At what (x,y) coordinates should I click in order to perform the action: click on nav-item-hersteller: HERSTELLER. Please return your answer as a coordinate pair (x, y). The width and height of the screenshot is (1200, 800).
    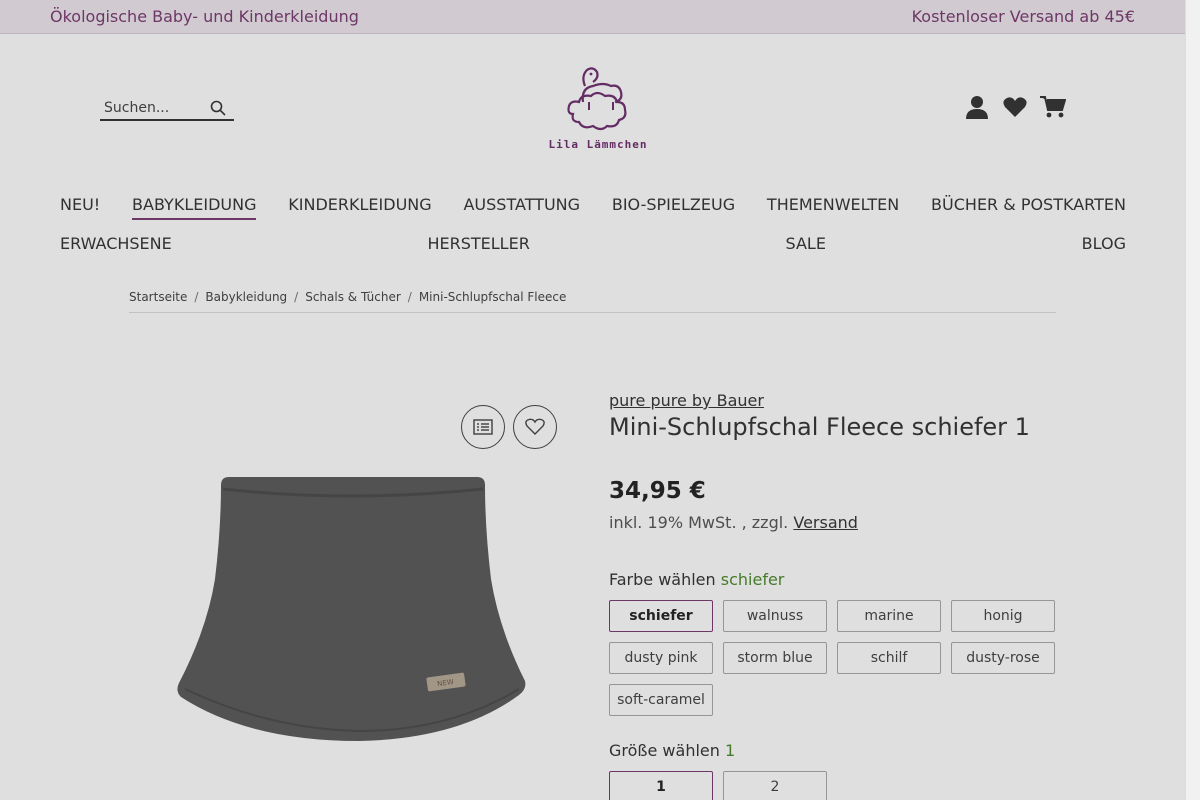
    Looking at the image, I should click on (478, 245).